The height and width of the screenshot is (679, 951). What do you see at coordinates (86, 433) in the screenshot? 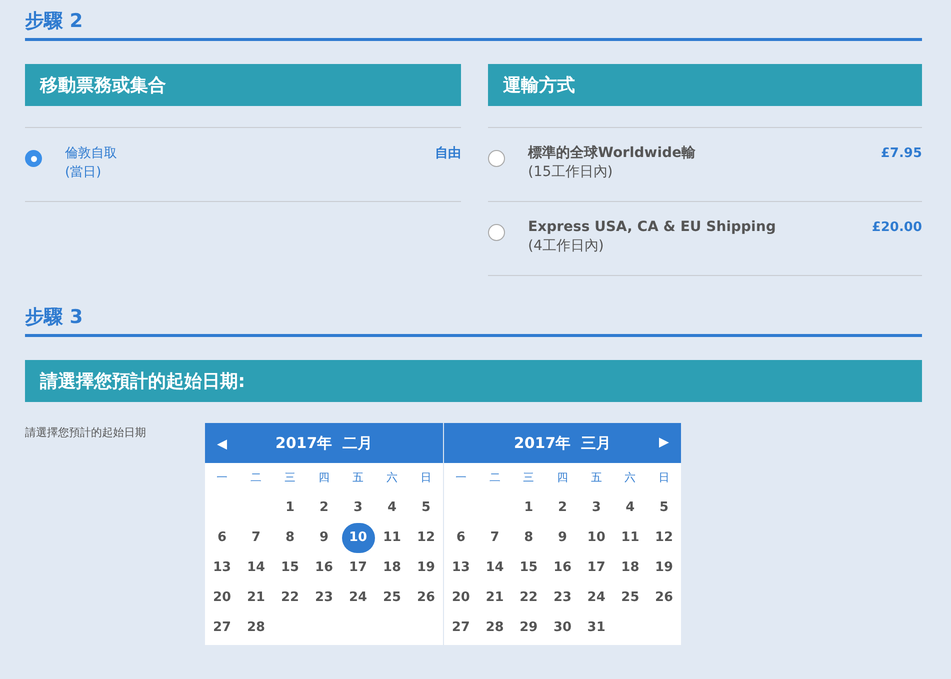
I see `date-label: 請選擇您預計的起始日期` at bounding box center [86, 433].